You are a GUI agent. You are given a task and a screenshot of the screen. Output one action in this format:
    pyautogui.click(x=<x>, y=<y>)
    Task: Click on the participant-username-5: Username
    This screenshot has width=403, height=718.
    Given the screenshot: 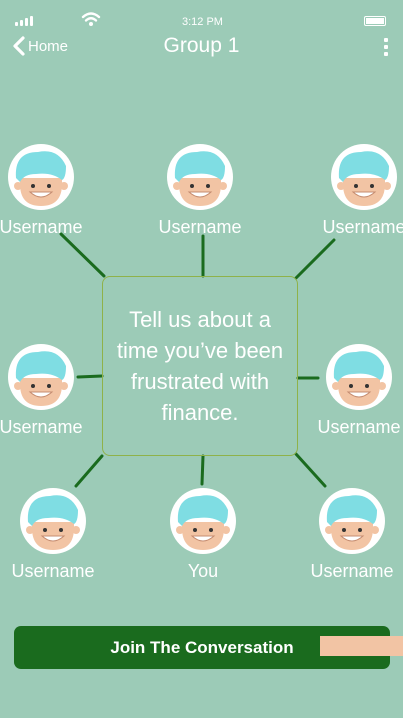 What is the action you would take?
    pyautogui.click(x=358, y=391)
    